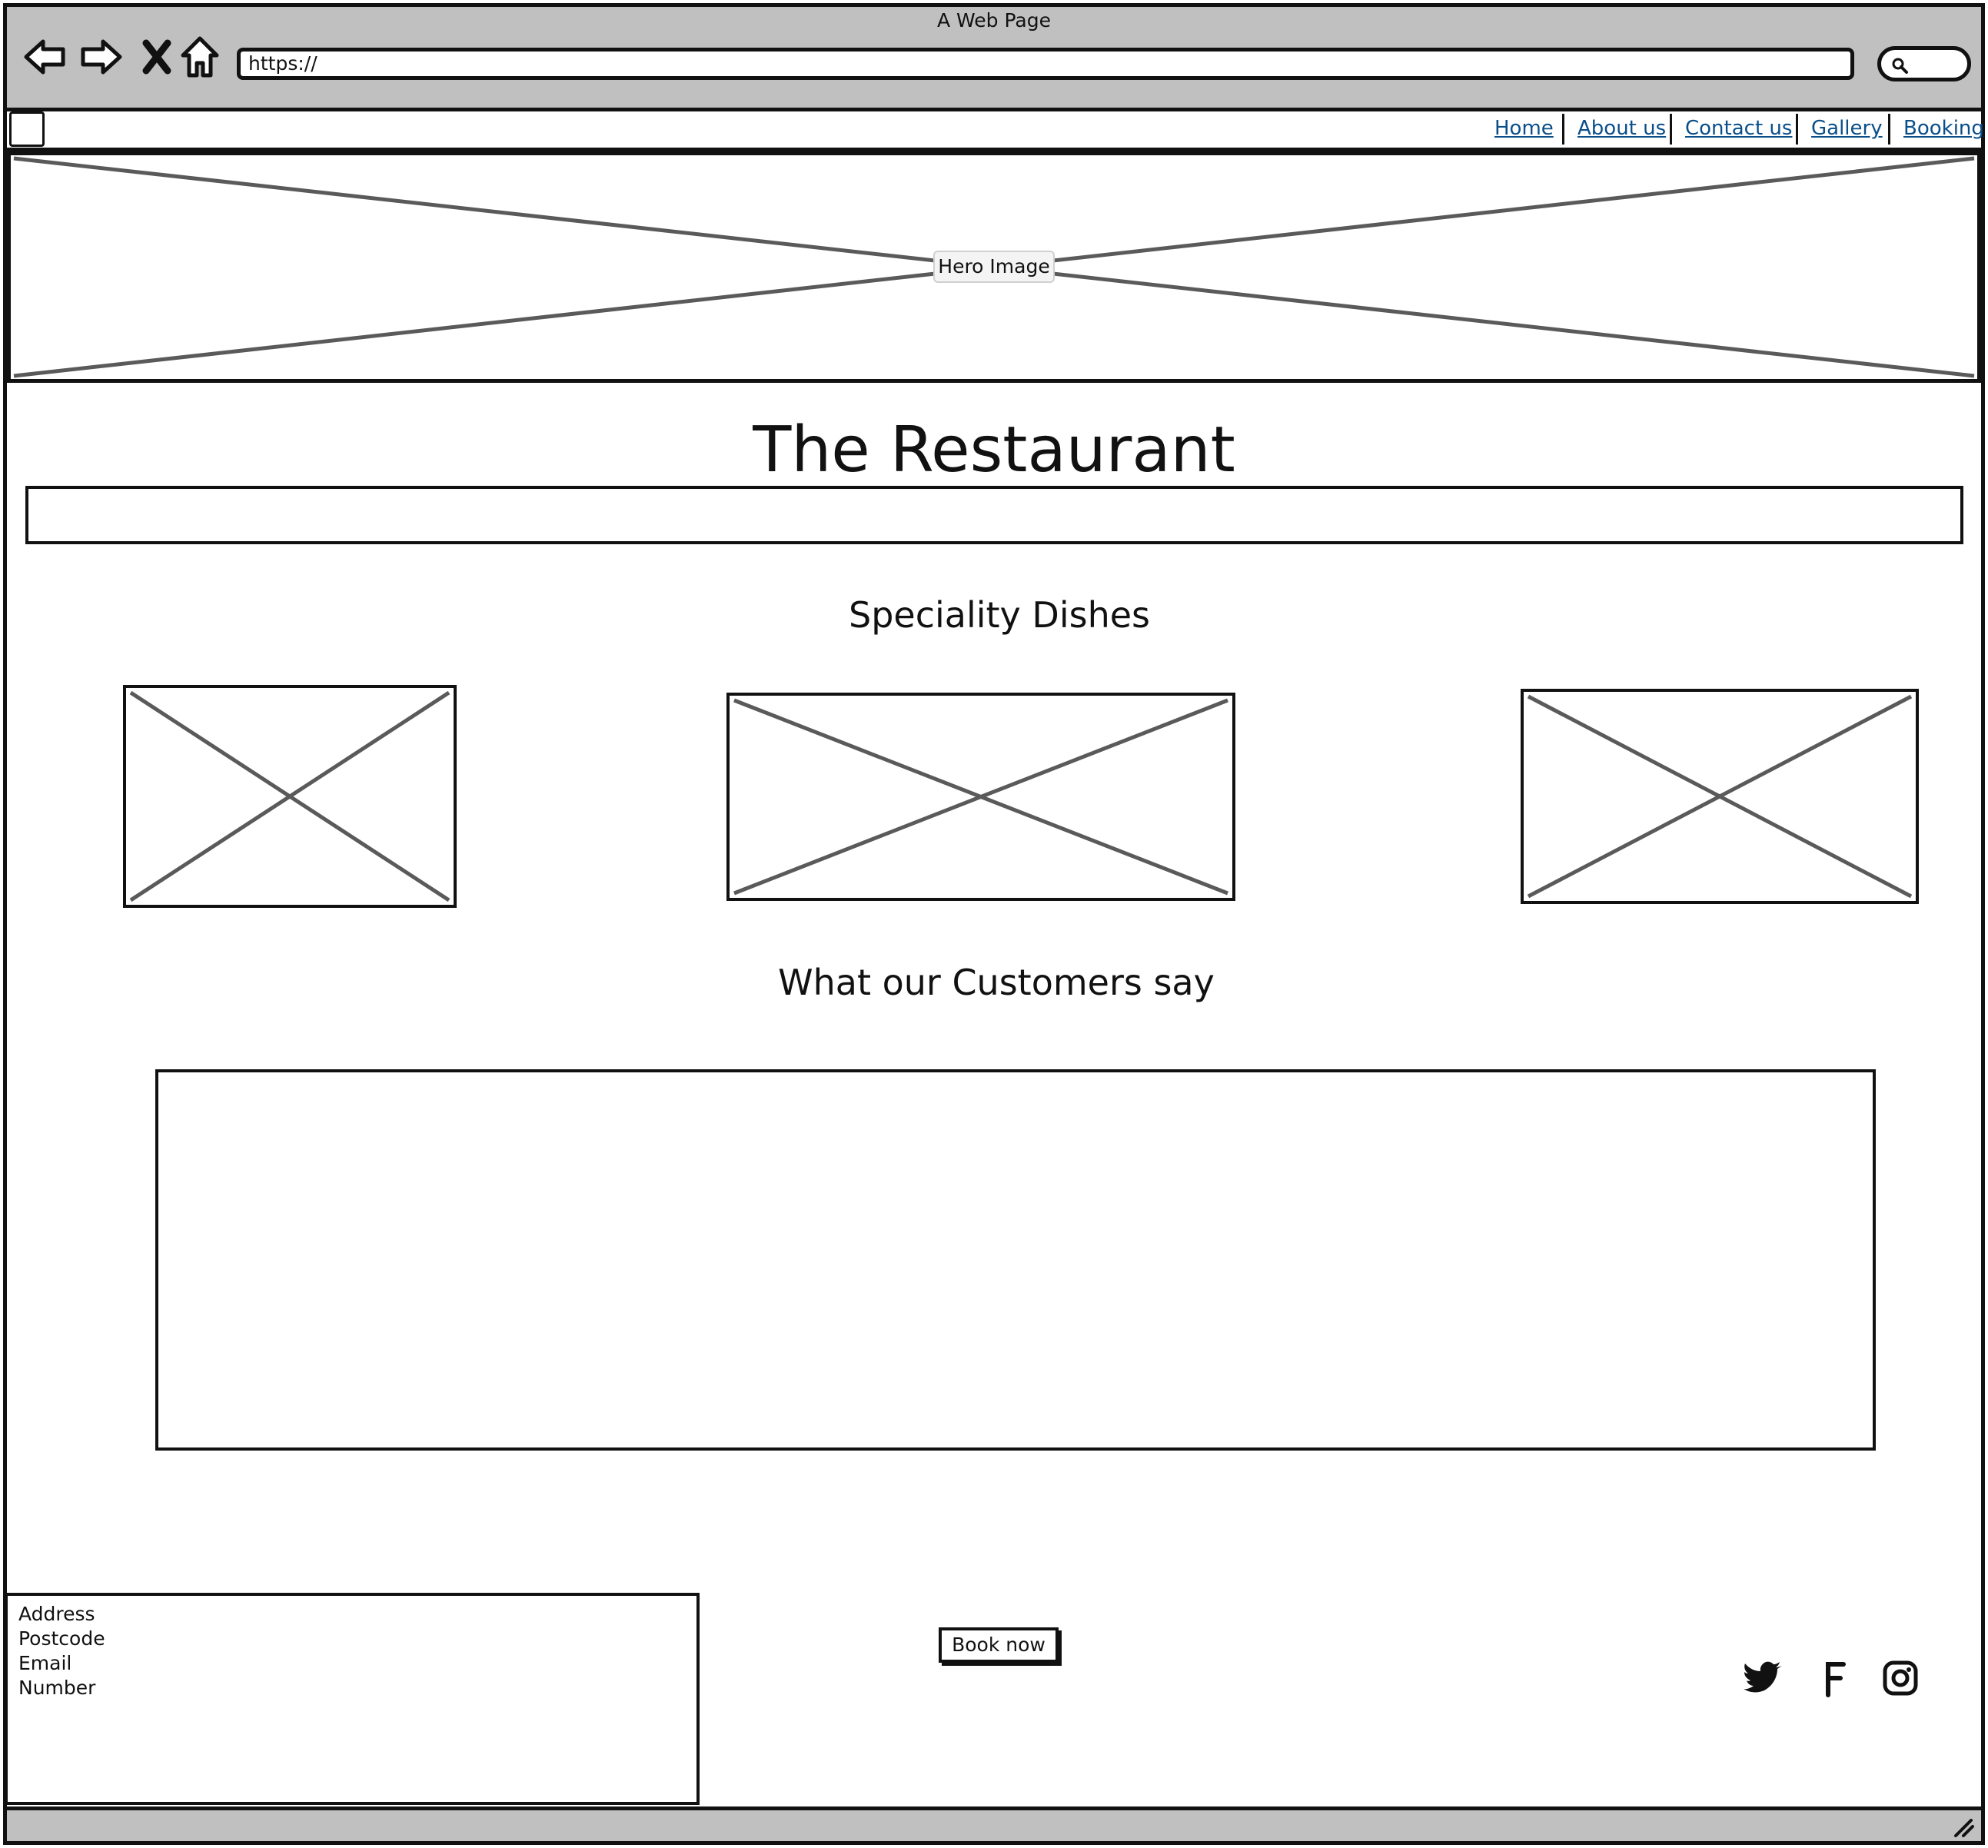 The height and width of the screenshot is (1848, 1988). I want to click on home-icon, so click(199, 56).